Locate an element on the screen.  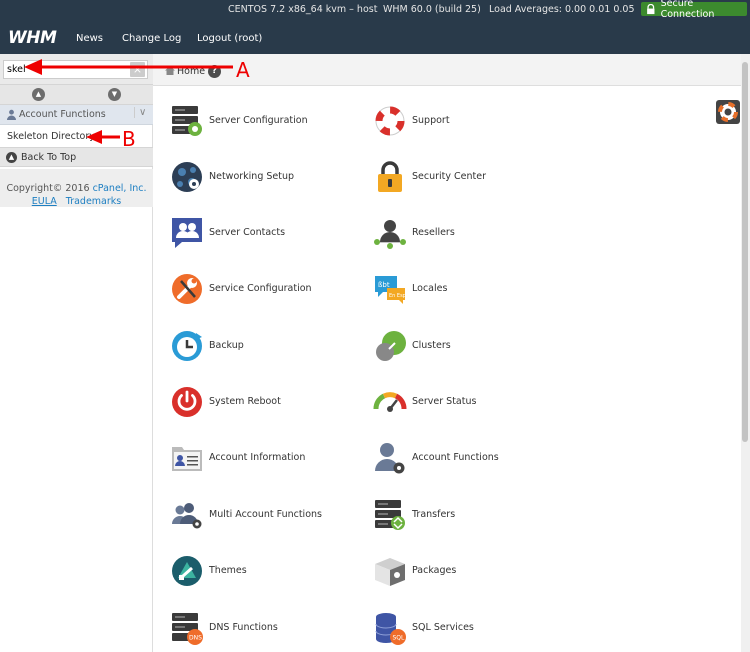
user-icon is located at coordinates (11, 114).